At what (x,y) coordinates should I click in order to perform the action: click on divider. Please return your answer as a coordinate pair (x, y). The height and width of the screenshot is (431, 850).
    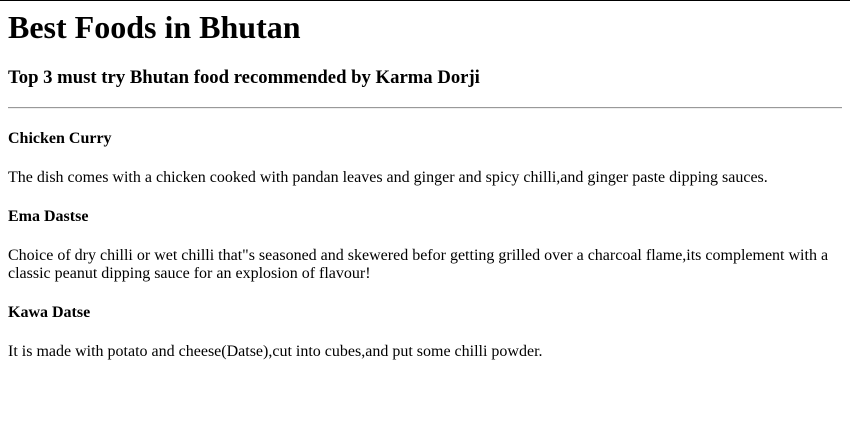
    Looking at the image, I should click on (425, 108).